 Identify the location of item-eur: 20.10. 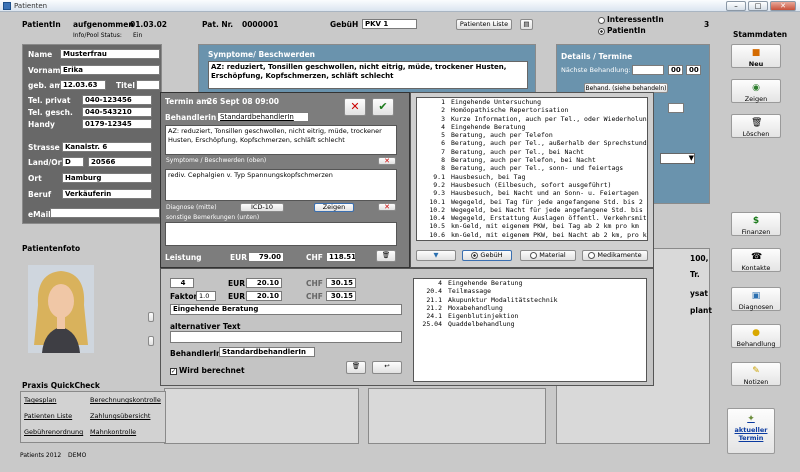
(264, 283).